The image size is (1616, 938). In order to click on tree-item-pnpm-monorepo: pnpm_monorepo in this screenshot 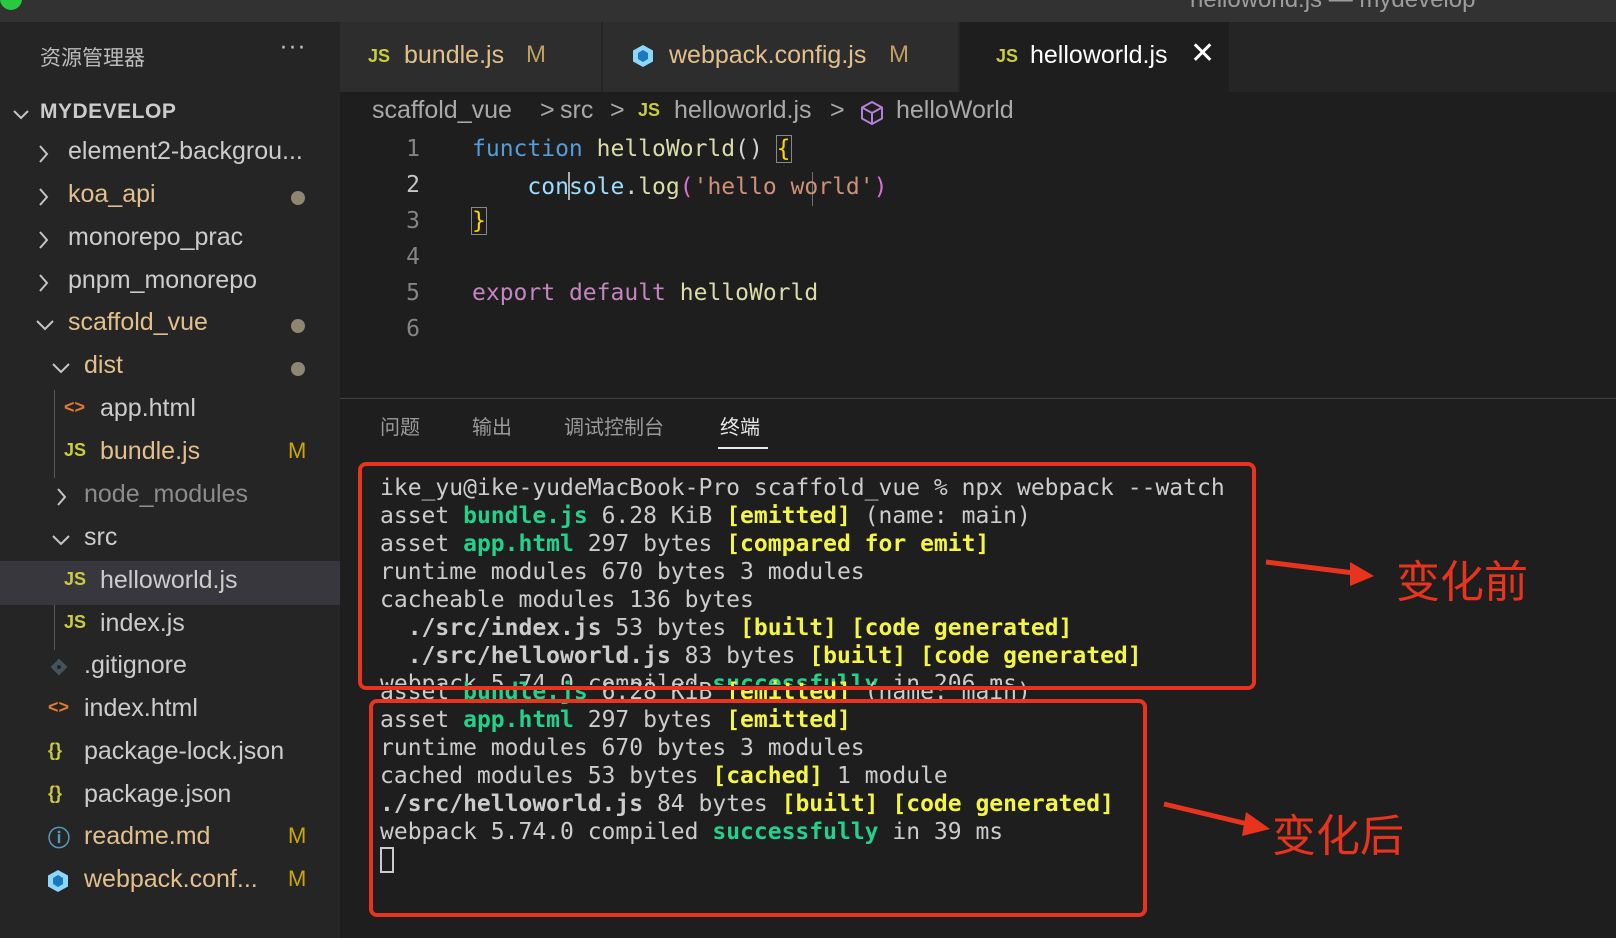, I will do `click(170, 283)`.